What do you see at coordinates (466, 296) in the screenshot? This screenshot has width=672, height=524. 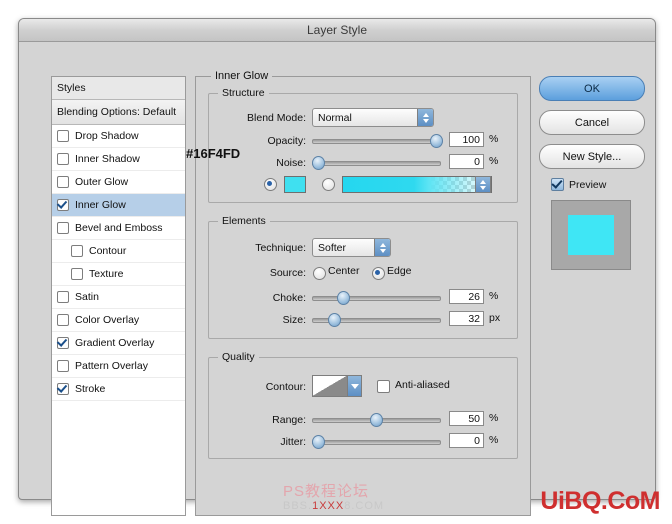 I see `choke-input: 26` at bounding box center [466, 296].